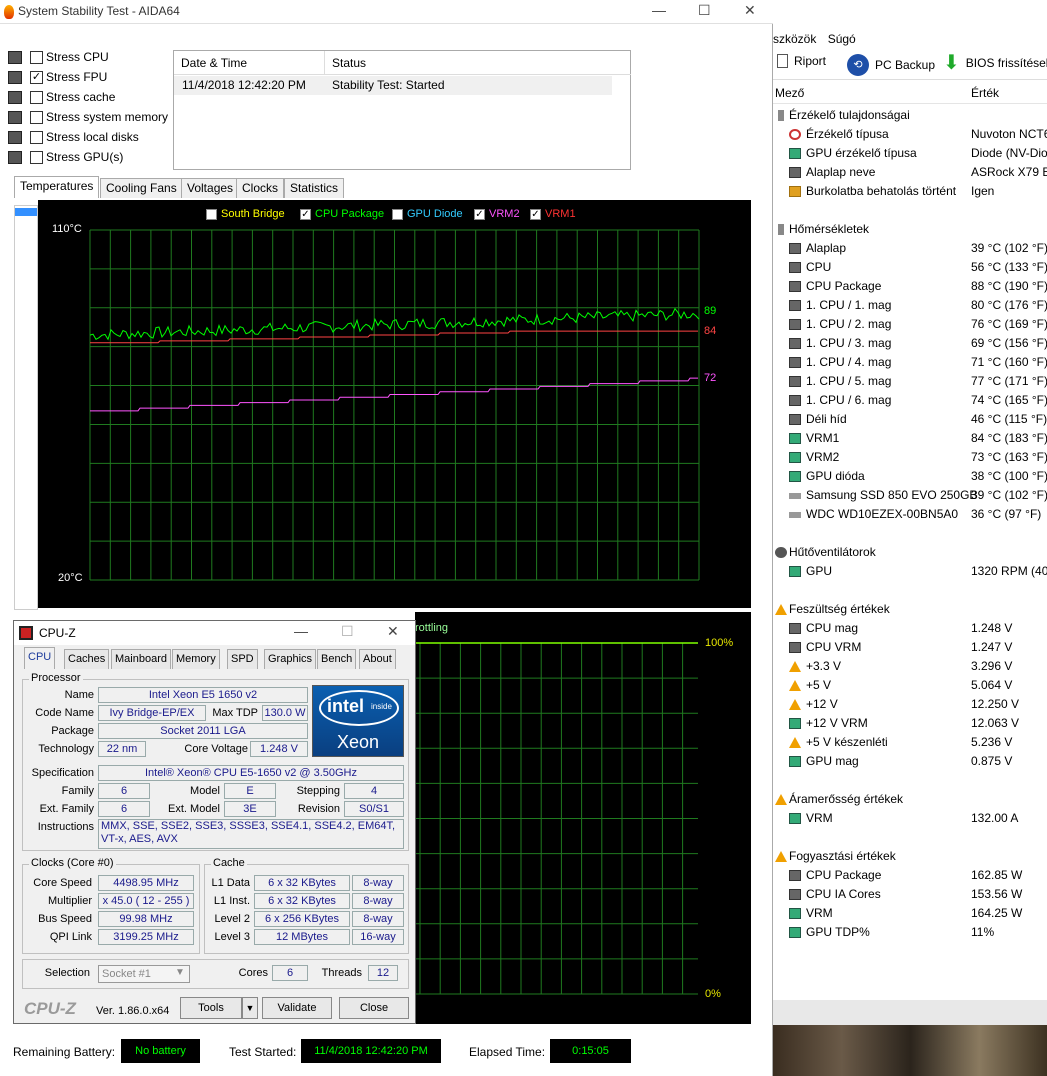 This screenshot has height=1076, width=1047. What do you see at coordinates (393, 631) in the screenshot?
I see `cpuz-close-button: ✕` at bounding box center [393, 631].